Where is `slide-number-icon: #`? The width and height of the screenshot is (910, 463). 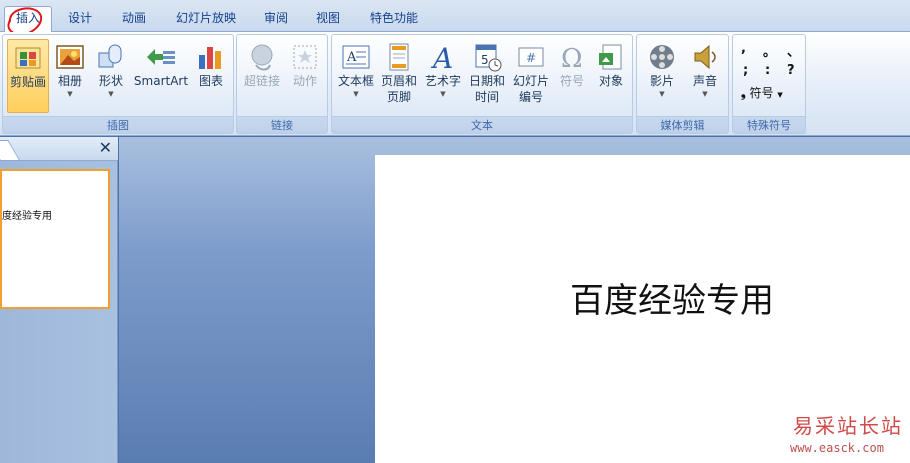 slide-number-icon: # is located at coordinates (531, 57).